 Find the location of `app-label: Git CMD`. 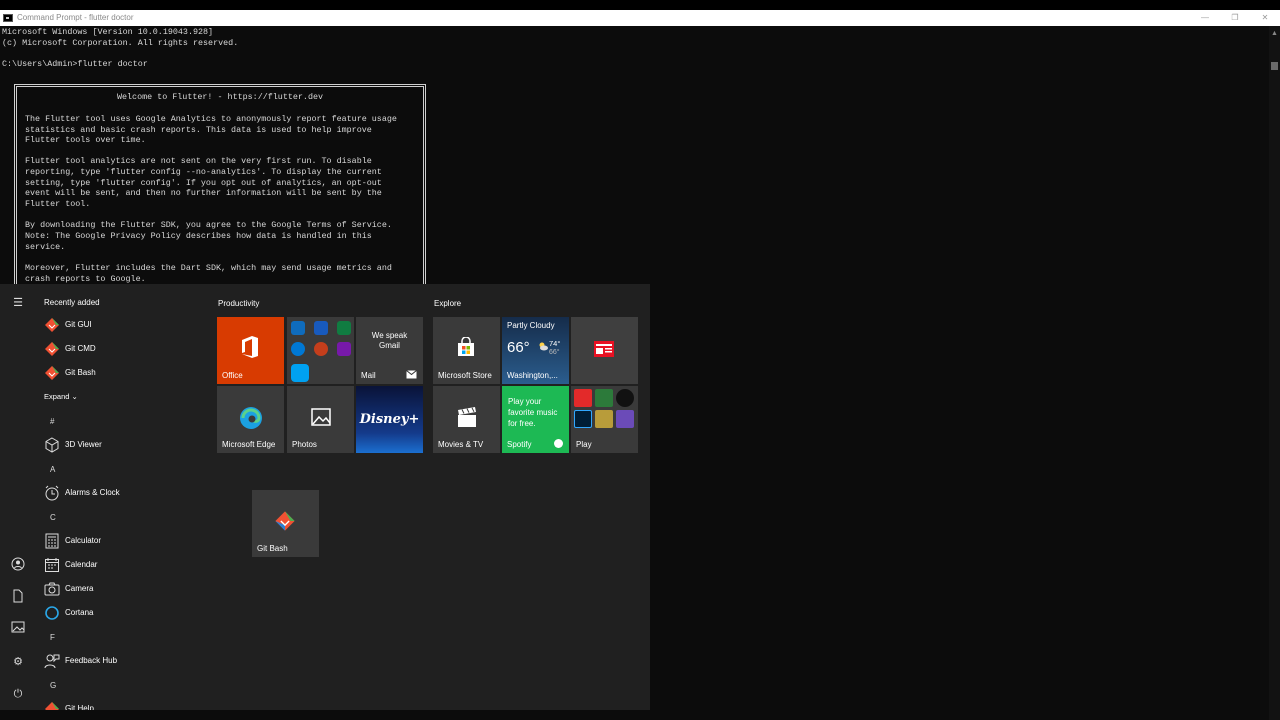

app-label: Git CMD is located at coordinates (80, 348).